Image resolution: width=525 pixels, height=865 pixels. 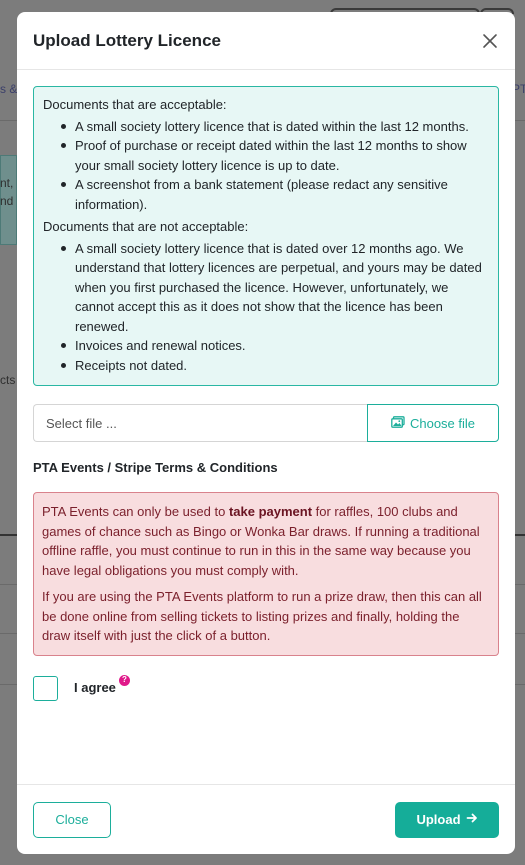 I want to click on close-button: Close, so click(x=72, y=819).